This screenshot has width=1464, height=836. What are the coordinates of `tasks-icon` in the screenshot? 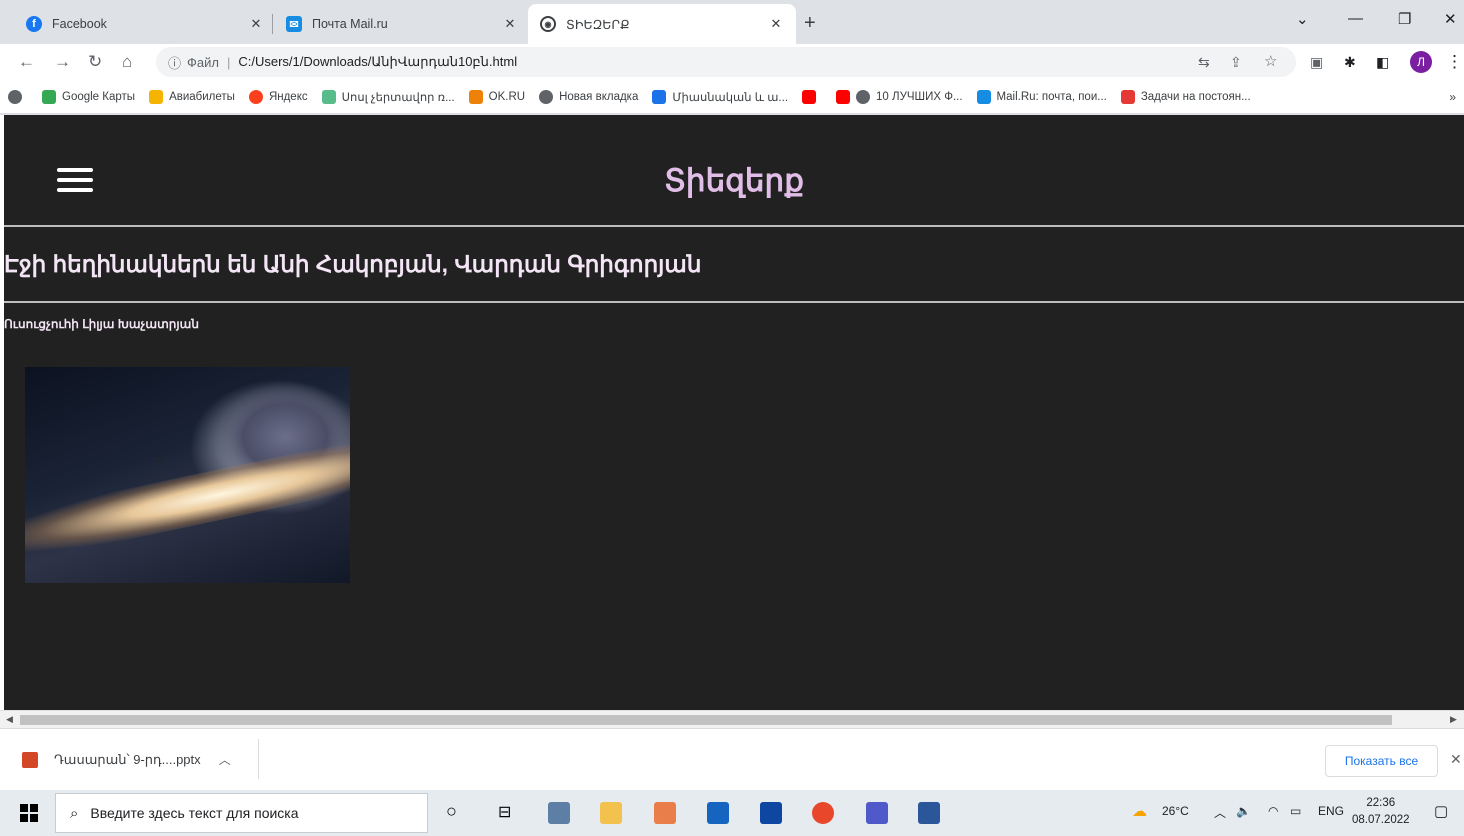 It's located at (1127, 96).